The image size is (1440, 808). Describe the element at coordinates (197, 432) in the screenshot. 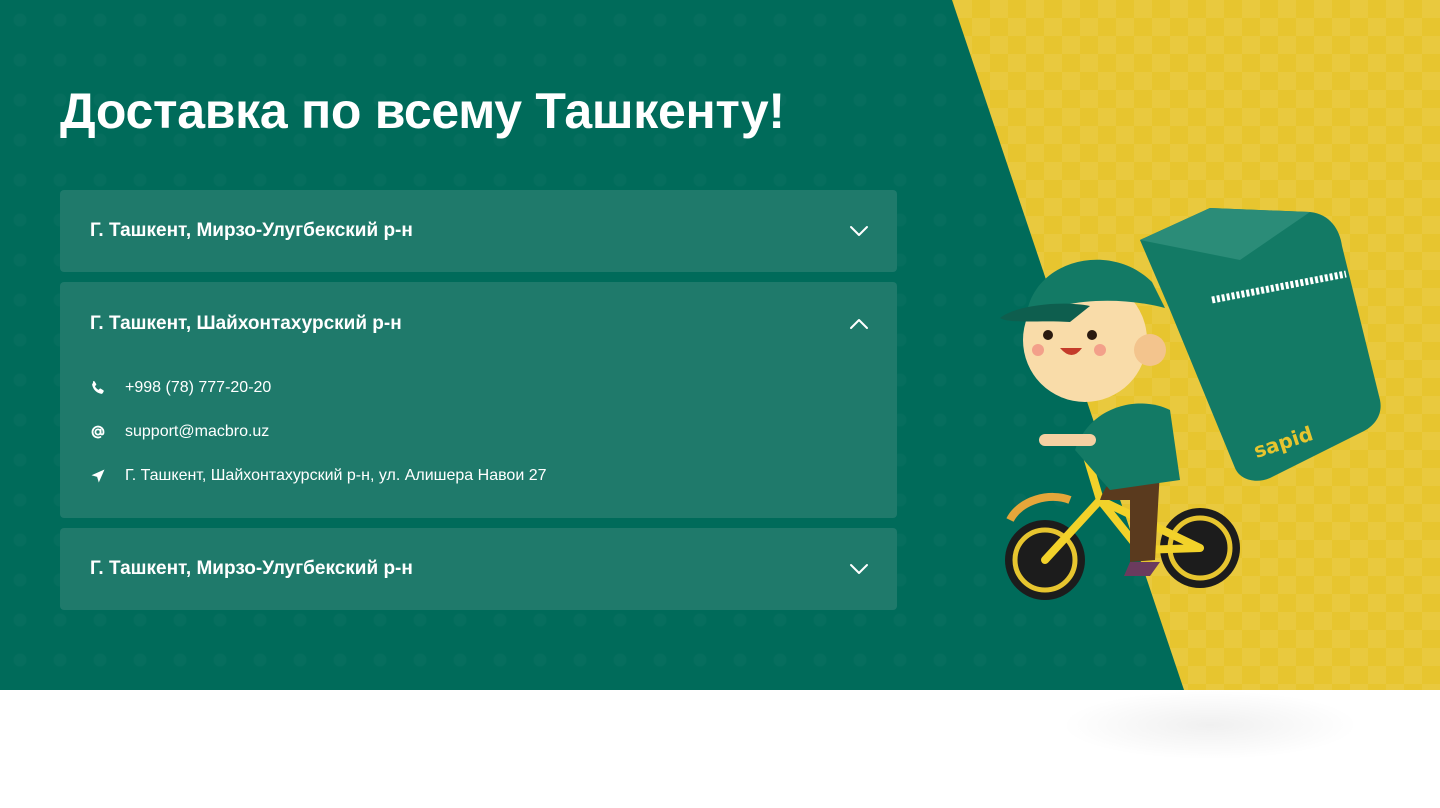

I see `branch-email: support@macbro.uz` at that location.